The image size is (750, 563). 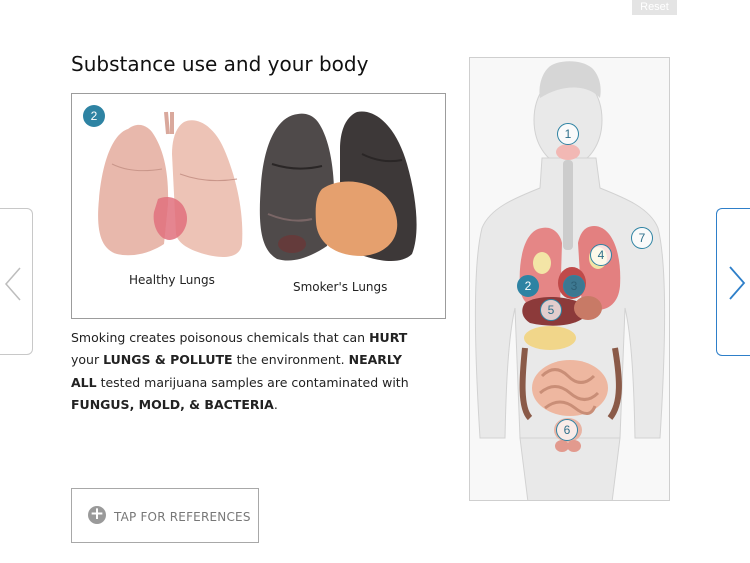 I want to click on body-marker-4: 4, so click(x=601, y=255).